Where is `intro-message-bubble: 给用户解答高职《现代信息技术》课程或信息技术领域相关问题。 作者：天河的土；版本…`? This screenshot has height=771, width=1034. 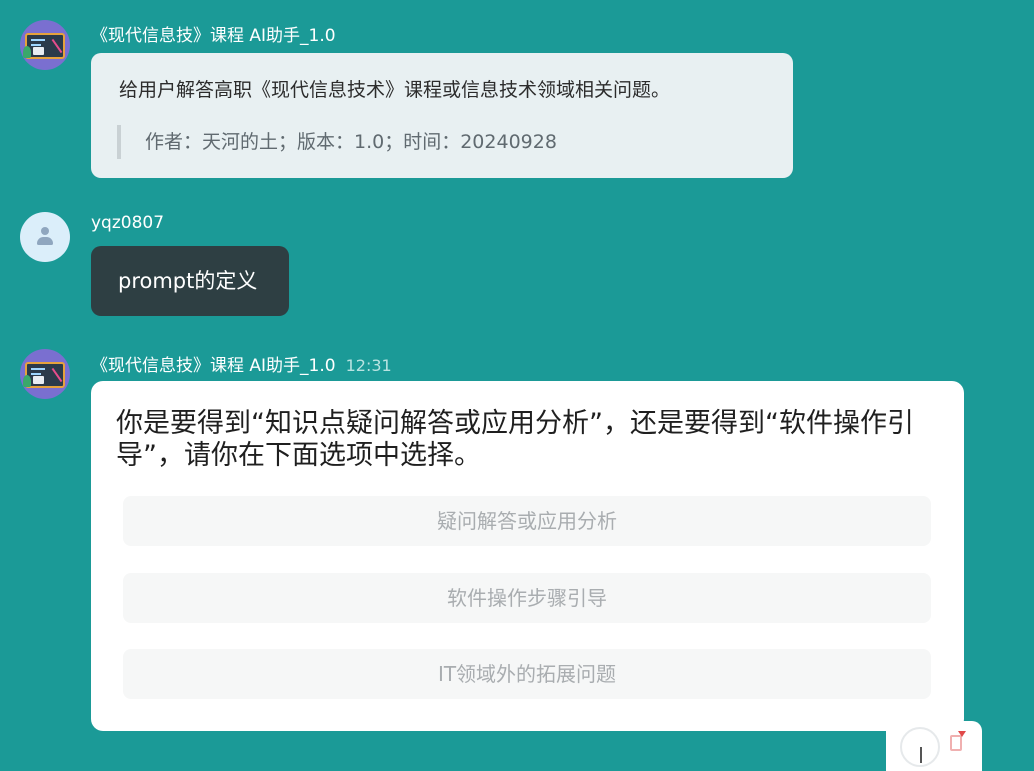
intro-message-bubble: 给用户解答高职《现代信息技术》课程或信息技术领域相关问题。 作者：天河的土；版本… is located at coordinates (442, 115).